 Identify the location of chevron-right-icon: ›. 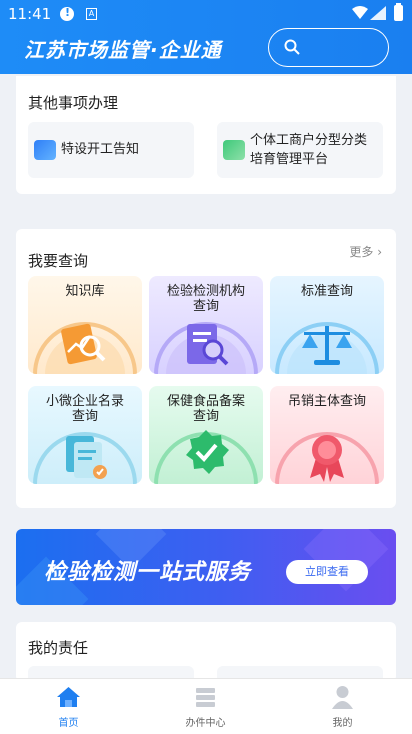
(379, 252).